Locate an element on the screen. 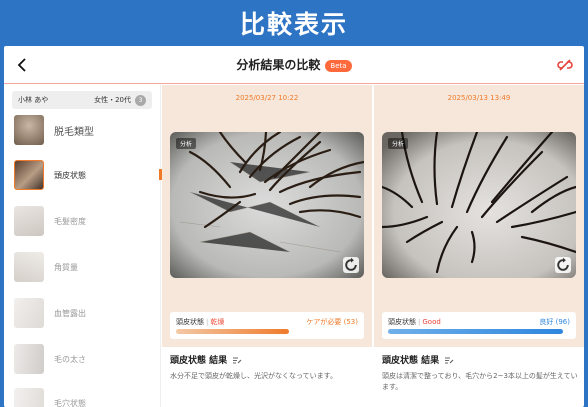 Image resolution: width=588 pixels, height=407 pixels. result-label-group: 頭皮状態 | Good is located at coordinates (414, 322).